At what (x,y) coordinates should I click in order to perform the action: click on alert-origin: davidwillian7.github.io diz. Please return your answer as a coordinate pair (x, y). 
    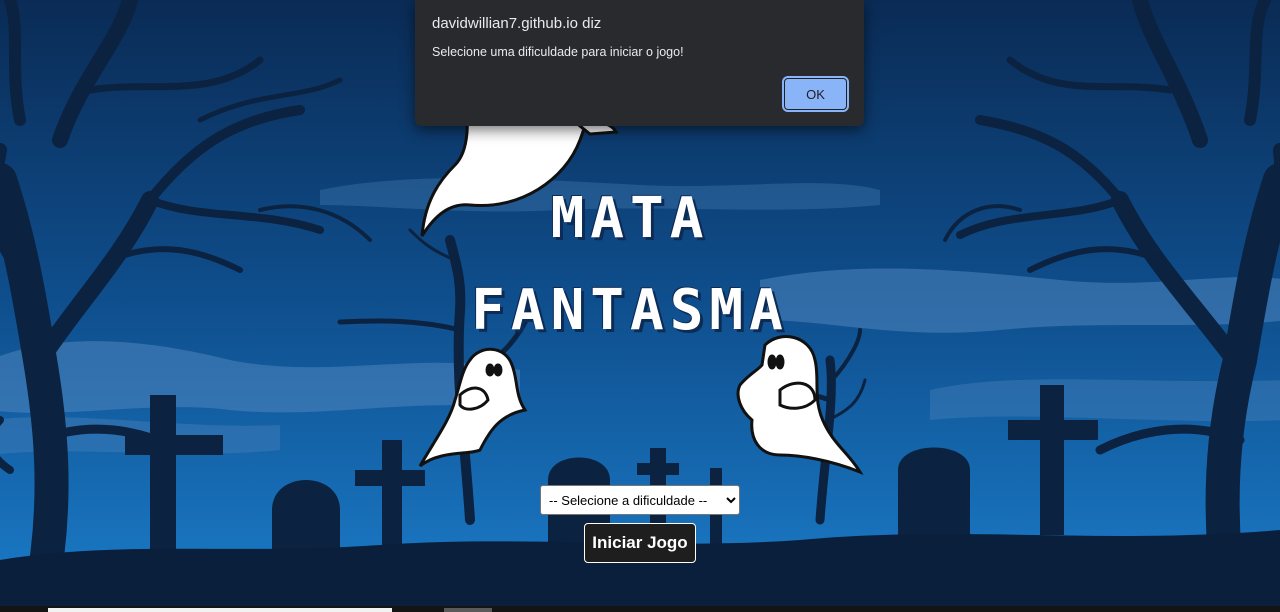
    Looking at the image, I should click on (517, 23).